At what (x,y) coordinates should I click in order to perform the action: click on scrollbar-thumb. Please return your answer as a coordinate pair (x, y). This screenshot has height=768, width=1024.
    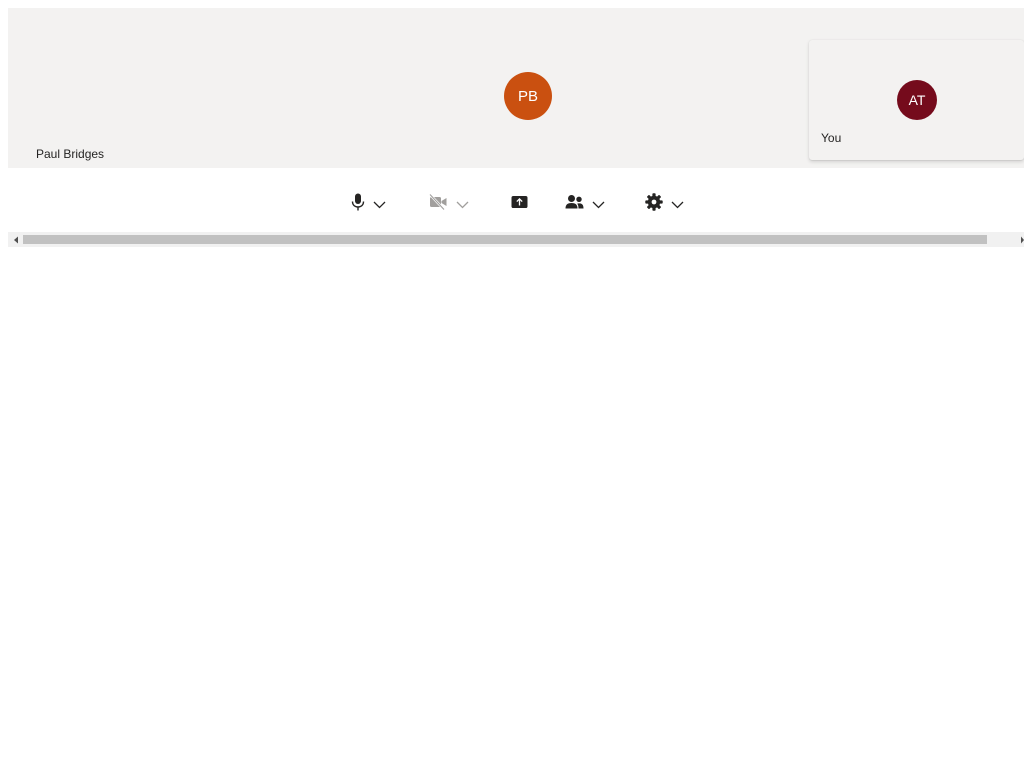
    Looking at the image, I should click on (505, 239).